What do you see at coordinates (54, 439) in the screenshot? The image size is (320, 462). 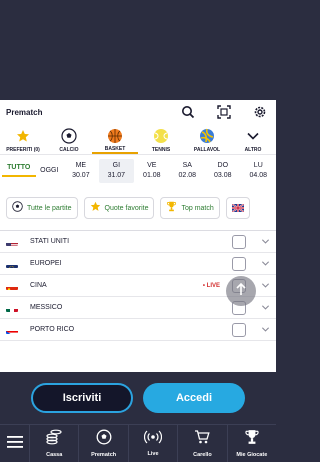 I see `coins-icon` at bounding box center [54, 439].